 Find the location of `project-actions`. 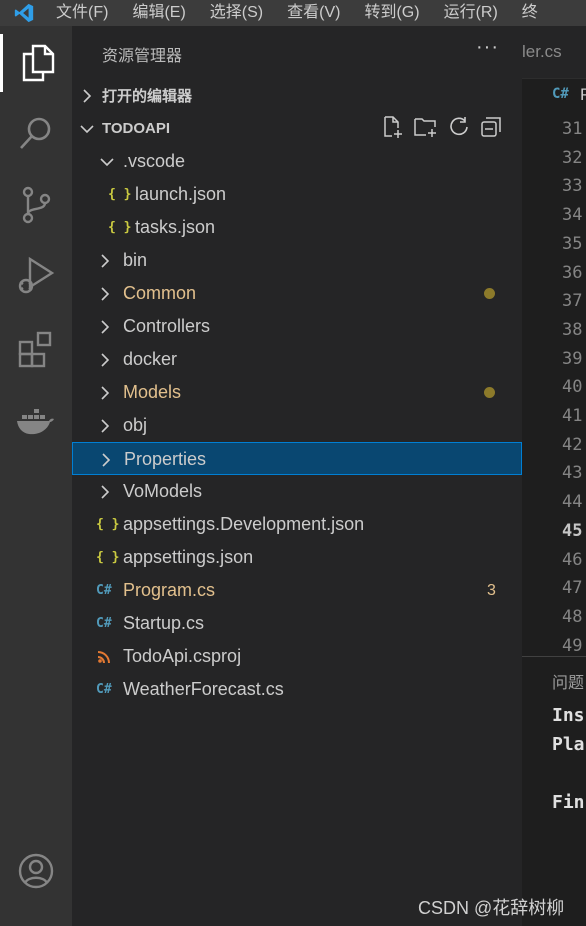

project-actions is located at coordinates (442, 128).